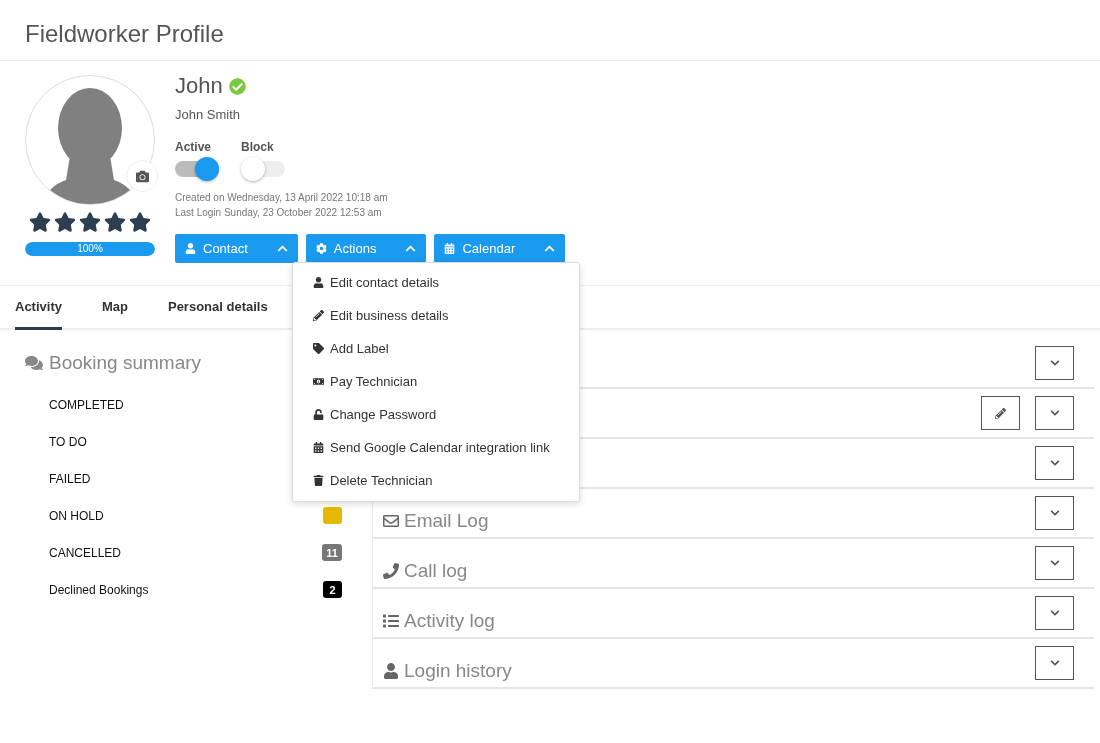  I want to click on progress-label: 100%, so click(90, 248).